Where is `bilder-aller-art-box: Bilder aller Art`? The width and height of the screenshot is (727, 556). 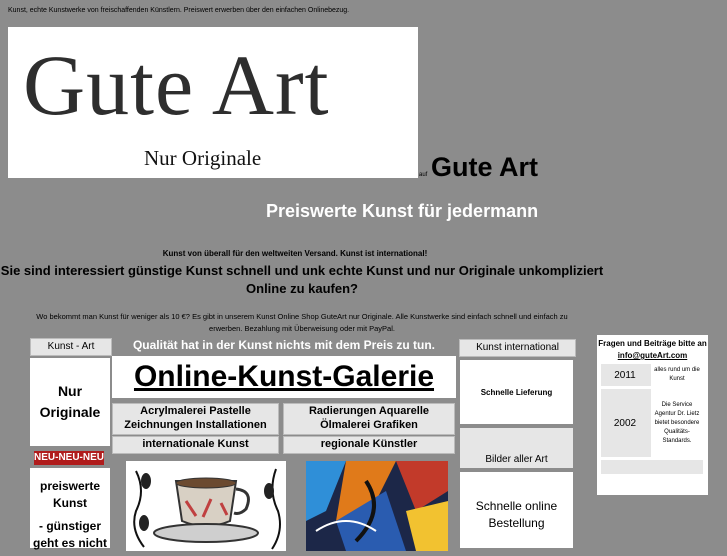 bilder-aller-art-box: Bilder aller Art is located at coordinates (516, 448).